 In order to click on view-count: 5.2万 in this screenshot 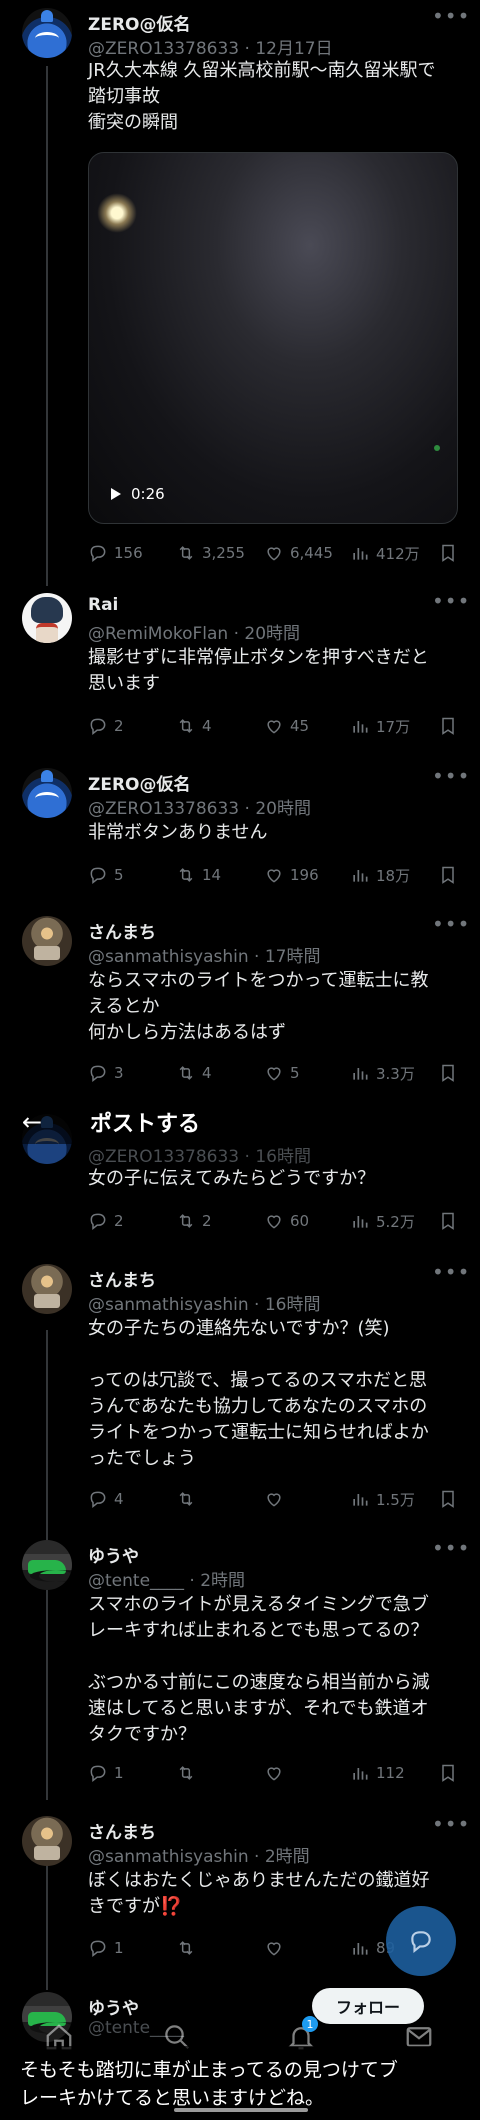, I will do `click(395, 1221)`.